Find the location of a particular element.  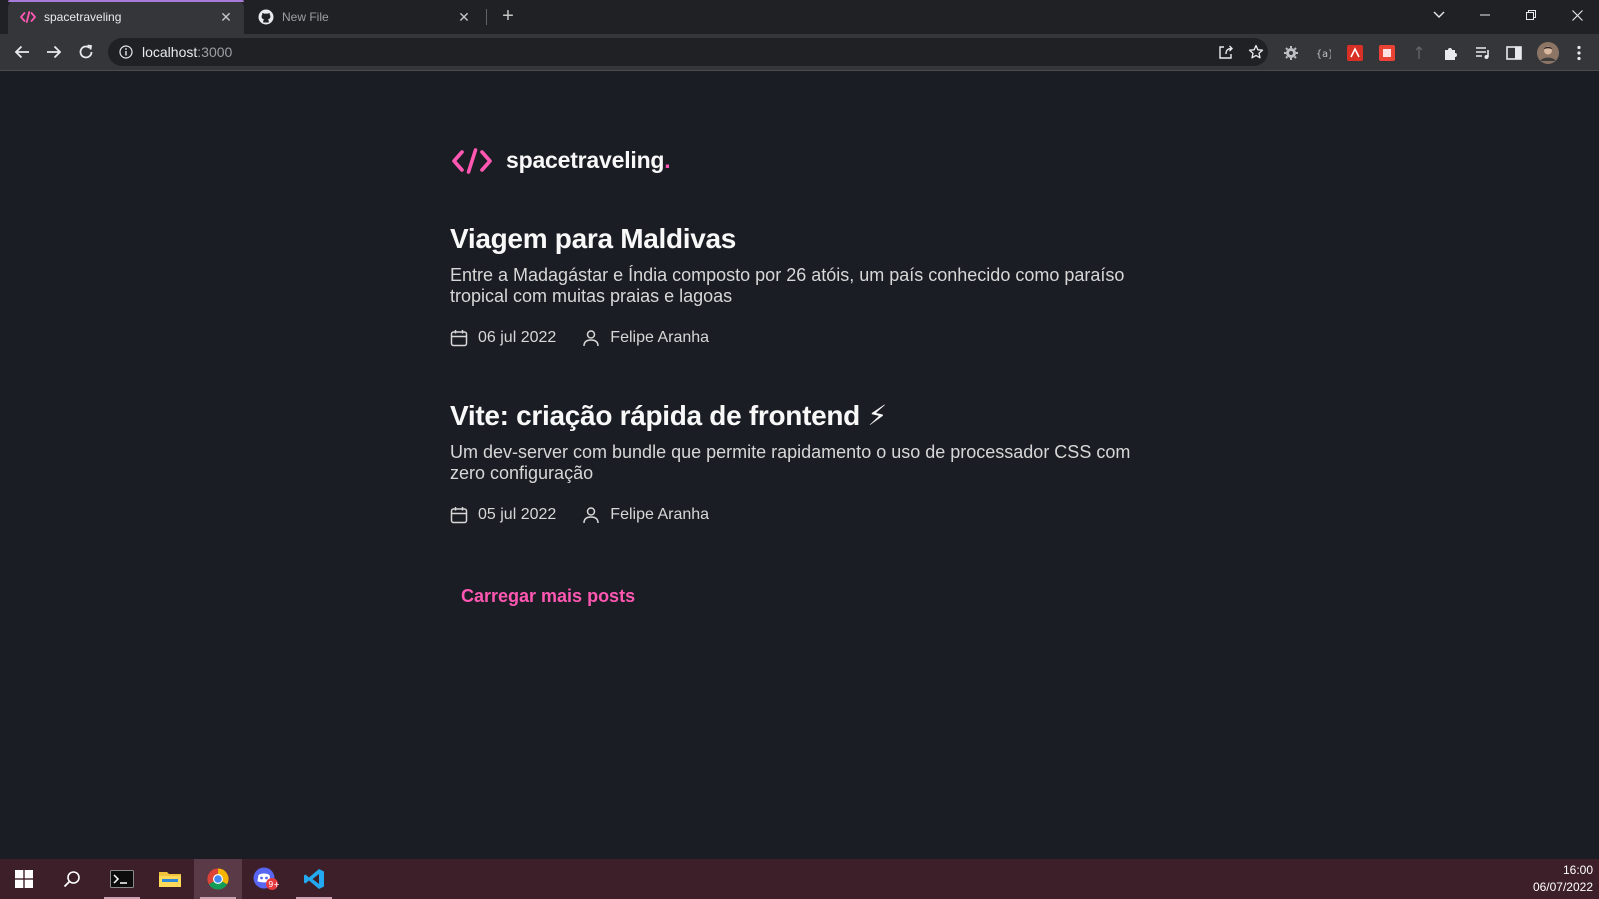

url-host: localhost is located at coordinates (170, 52).